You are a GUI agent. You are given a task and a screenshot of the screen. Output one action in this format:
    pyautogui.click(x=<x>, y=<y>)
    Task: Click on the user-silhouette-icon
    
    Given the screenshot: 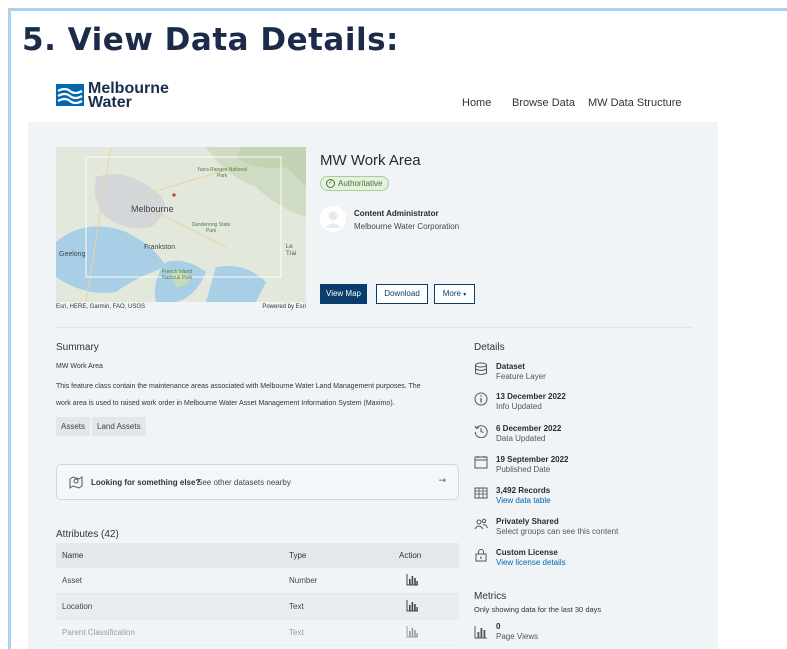 What is the action you would take?
    pyautogui.click(x=333, y=219)
    